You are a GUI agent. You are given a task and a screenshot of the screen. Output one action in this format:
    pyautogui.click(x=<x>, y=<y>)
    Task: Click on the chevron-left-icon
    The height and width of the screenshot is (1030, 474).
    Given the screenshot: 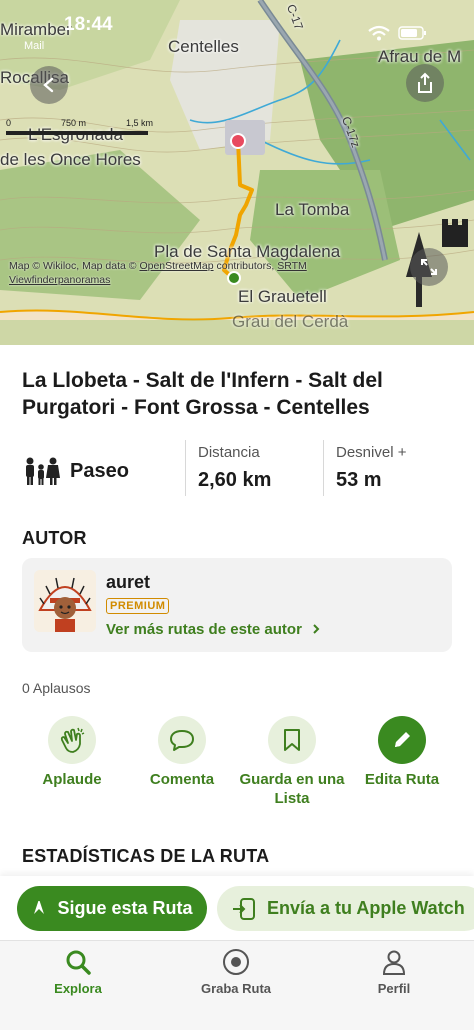 What is the action you would take?
    pyautogui.click(x=48, y=85)
    